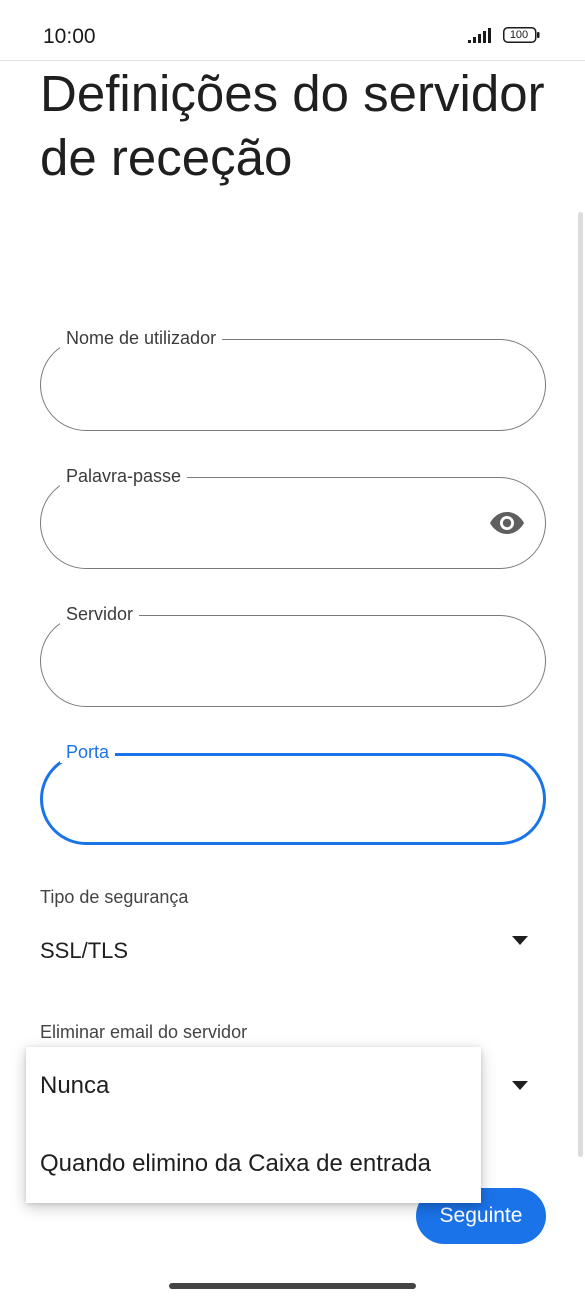 This screenshot has width=585, height=1300. I want to click on security-type-select: SSL/TLS, so click(293, 952).